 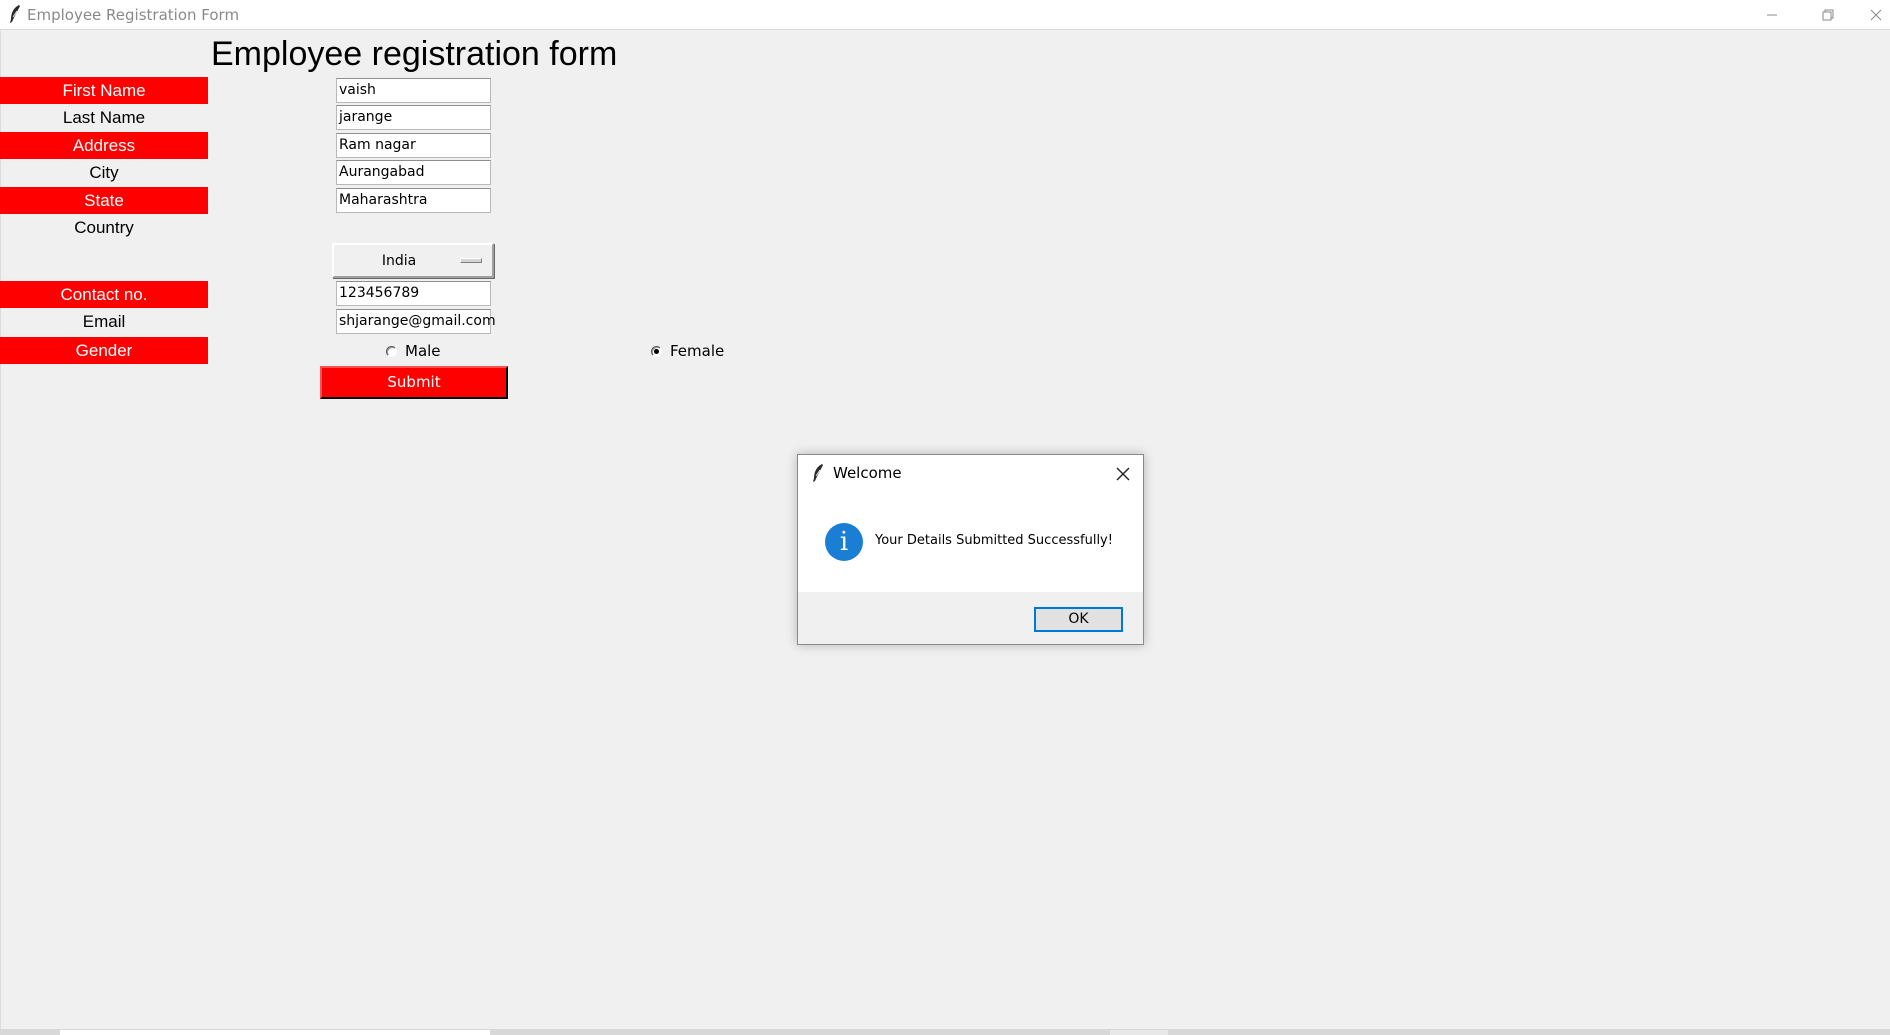 I want to click on radio-checked-icon, so click(x=656, y=351).